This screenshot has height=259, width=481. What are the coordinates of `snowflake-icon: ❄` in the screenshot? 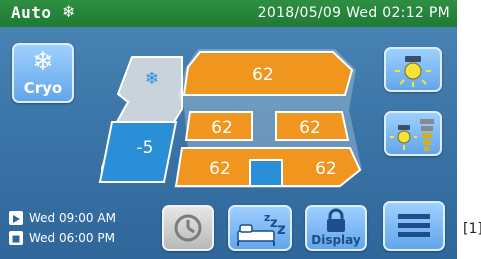 It's located at (152, 79).